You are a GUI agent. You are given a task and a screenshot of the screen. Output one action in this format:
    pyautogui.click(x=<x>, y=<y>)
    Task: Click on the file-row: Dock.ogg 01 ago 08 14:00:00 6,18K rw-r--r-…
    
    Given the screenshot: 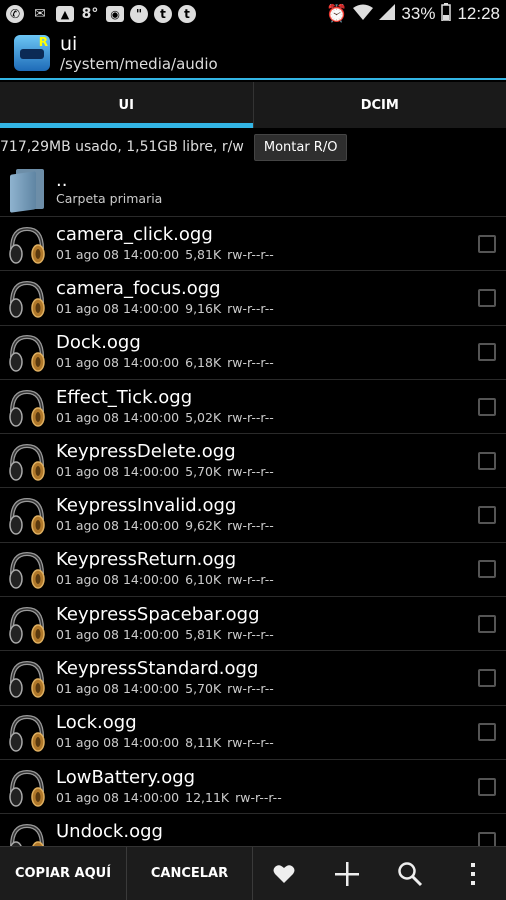 What is the action you would take?
    pyautogui.click(x=253, y=353)
    